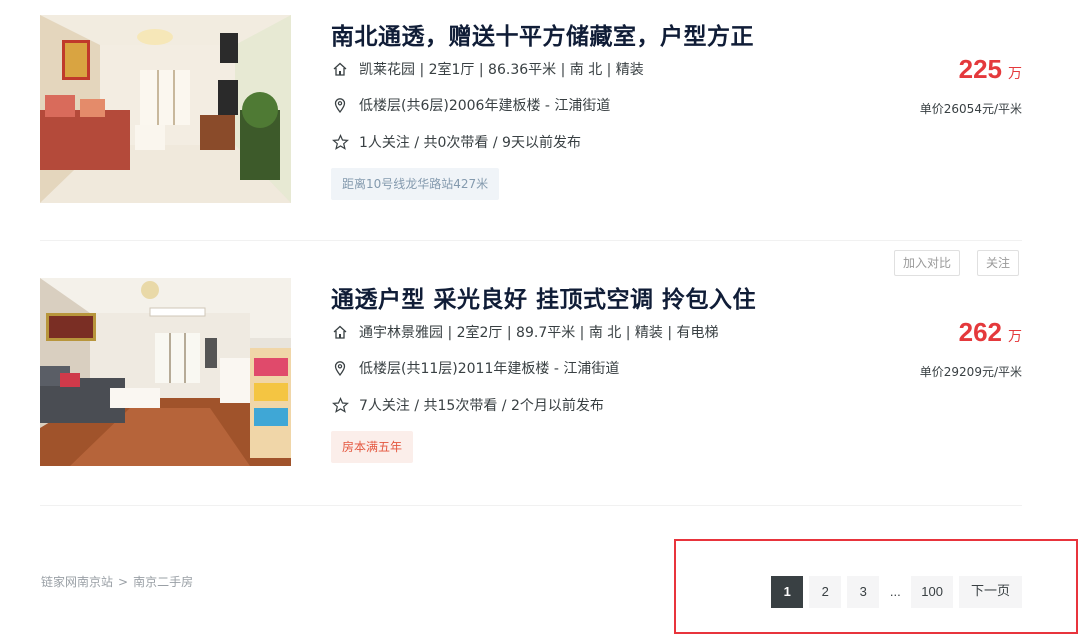  I want to click on house-info: 凯莱花园 | 2室1厅 | 86.36平米 | 南 北 | 精装, so click(487, 69).